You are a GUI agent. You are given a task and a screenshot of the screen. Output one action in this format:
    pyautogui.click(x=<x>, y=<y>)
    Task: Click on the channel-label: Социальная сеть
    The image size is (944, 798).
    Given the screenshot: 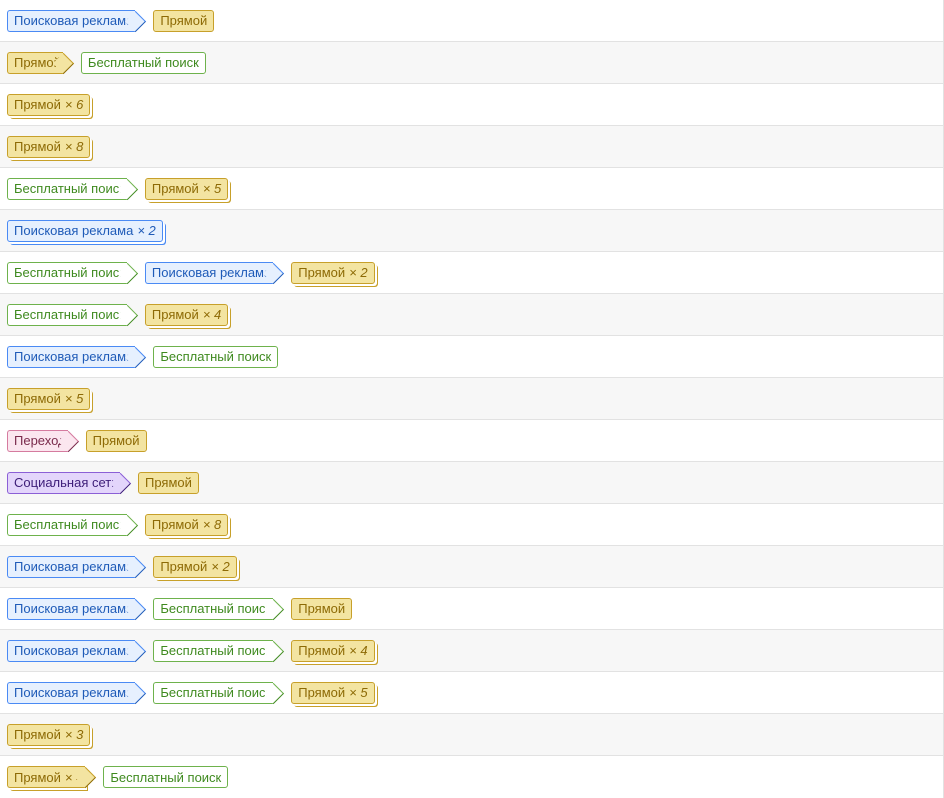 What is the action you would take?
    pyautogui.click(x=66, y=482)
    